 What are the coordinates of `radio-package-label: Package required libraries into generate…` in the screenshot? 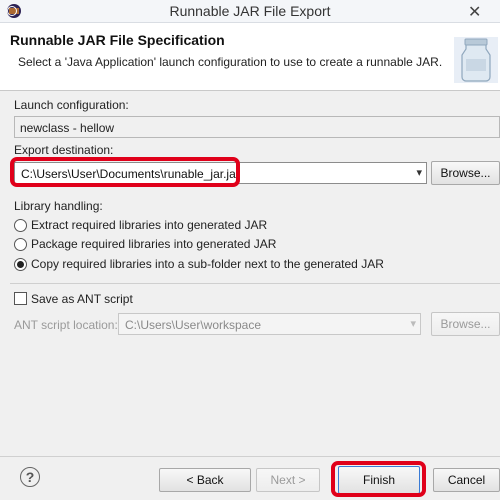 It's located at (154, 244).